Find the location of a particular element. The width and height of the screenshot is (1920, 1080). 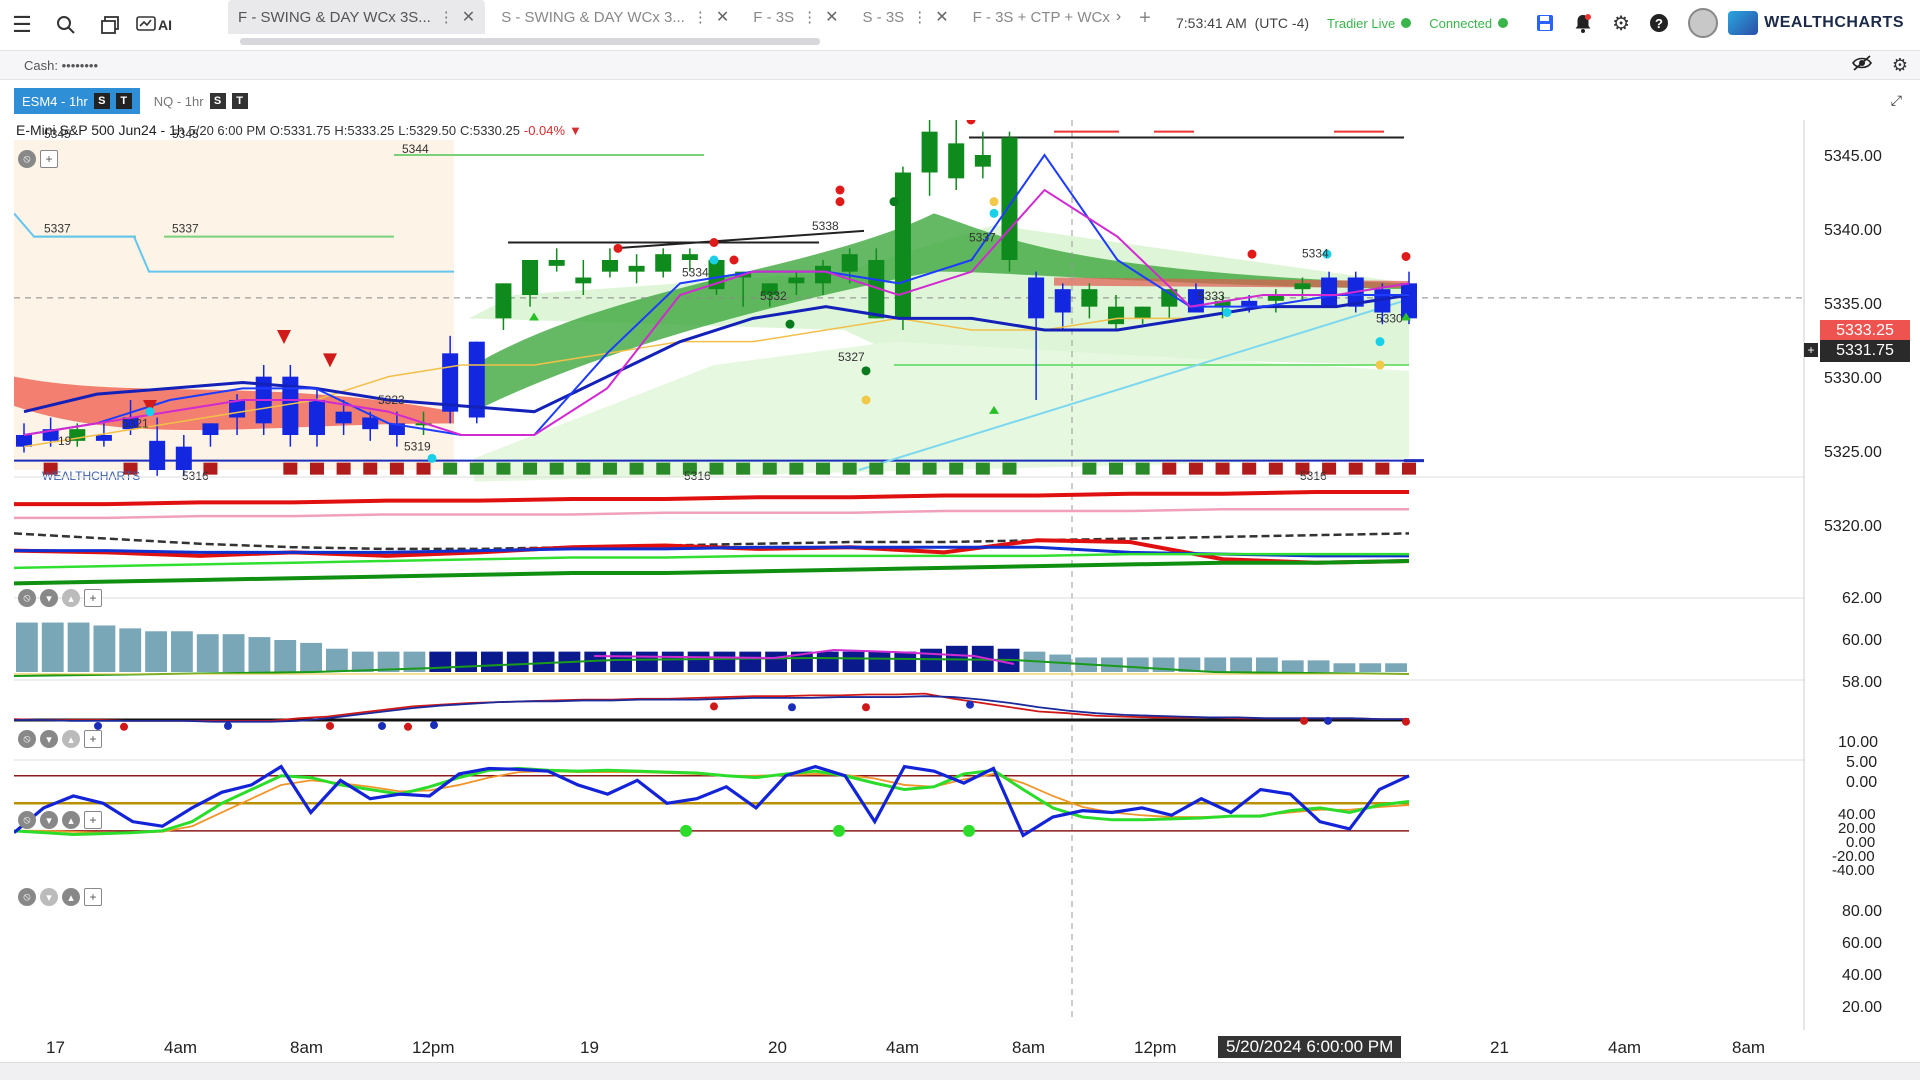

hide-balance-icon is located at coordinates (1861, 65).